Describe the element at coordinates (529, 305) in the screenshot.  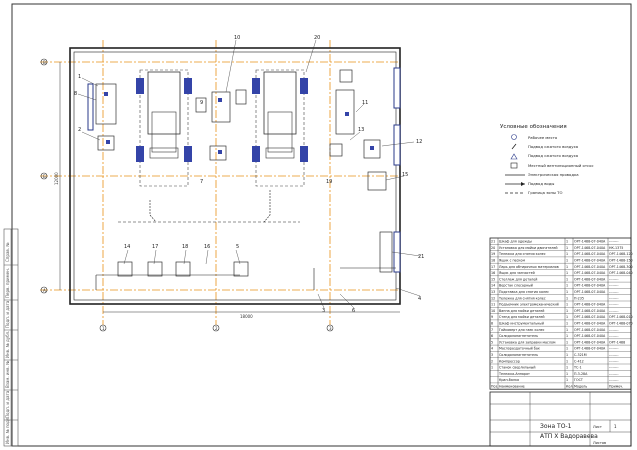
I see `spec-name: Подъемник электромеханический` at that location.